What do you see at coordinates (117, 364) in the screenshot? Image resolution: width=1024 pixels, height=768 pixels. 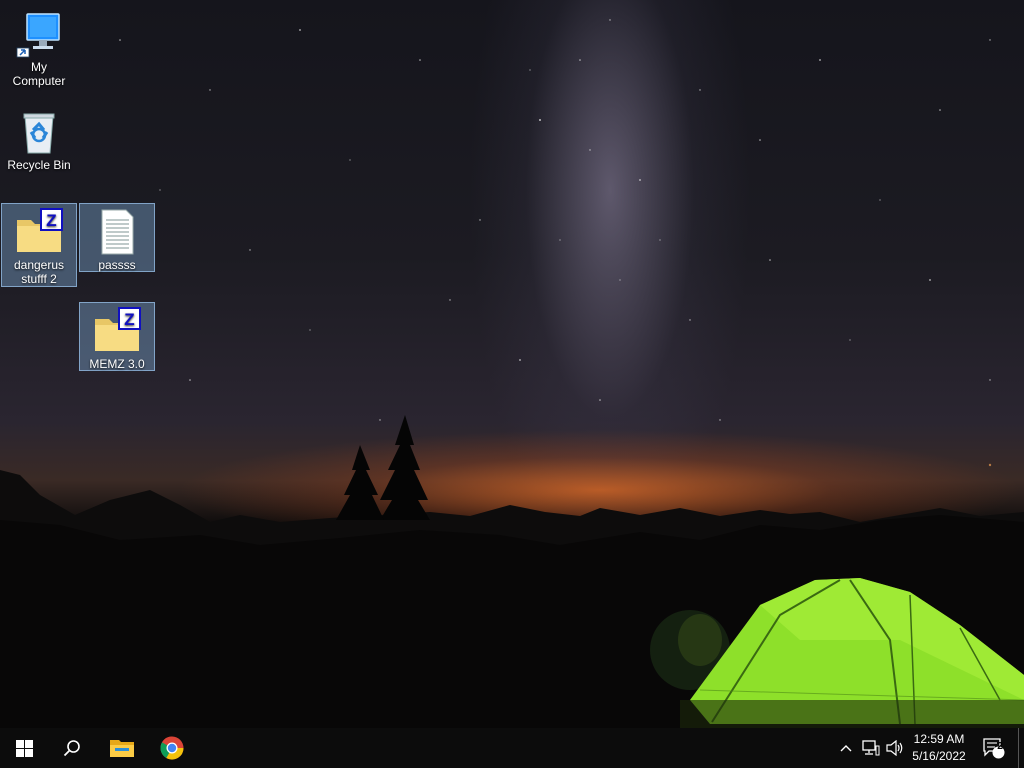 I see `desktop-icon-label: MEMZ 3.0` at bounding box center [117, 364].